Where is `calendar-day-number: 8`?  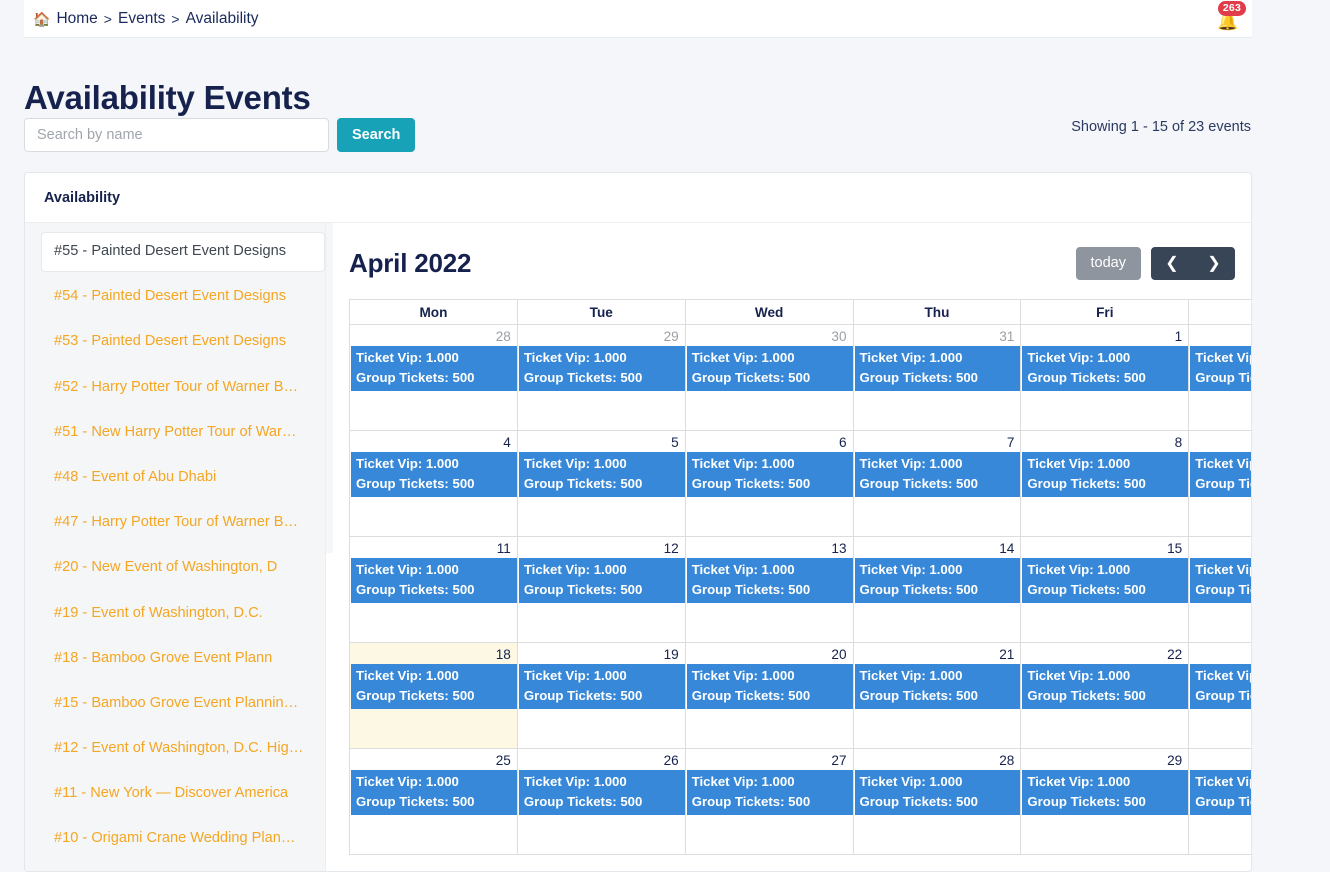
calendar-day-number: 8 is located at coordinates (1178, 442).